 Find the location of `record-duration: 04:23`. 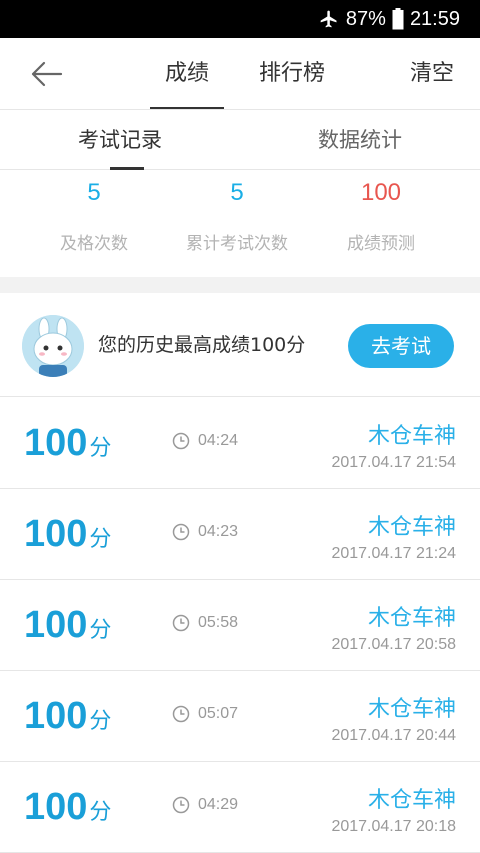

record-duration: 04:23 is located at coordinates (205, 532).